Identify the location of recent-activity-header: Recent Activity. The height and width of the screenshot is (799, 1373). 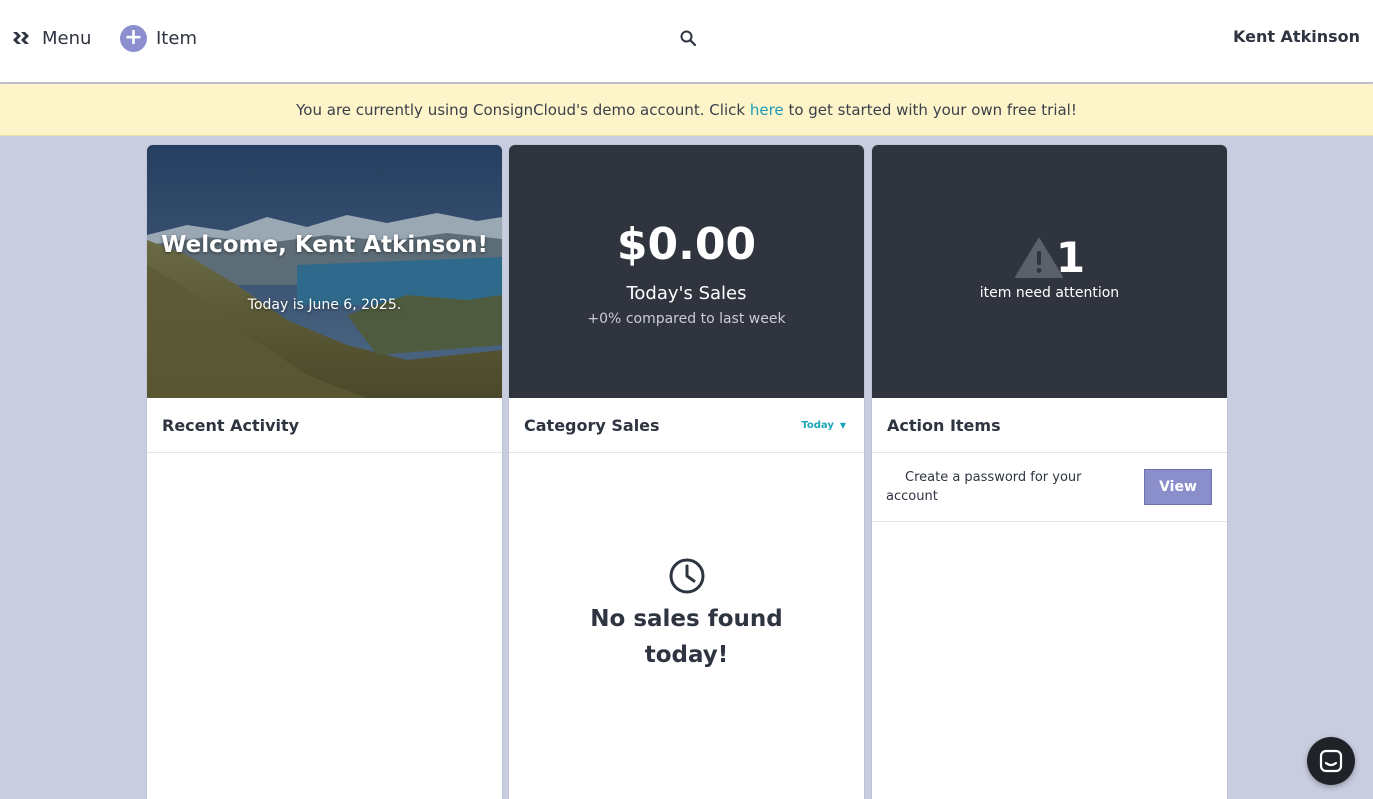
(324, 425).